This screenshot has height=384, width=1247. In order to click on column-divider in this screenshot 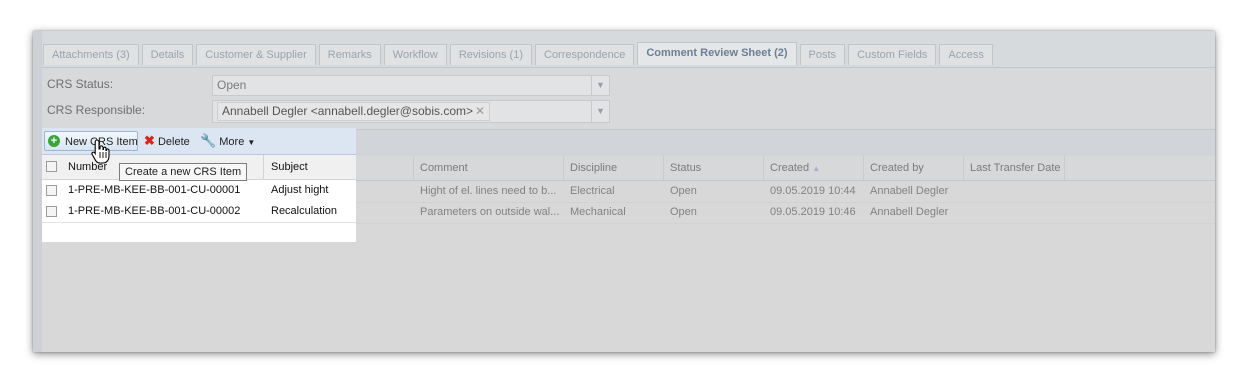, I will do `click(263, 167)`.